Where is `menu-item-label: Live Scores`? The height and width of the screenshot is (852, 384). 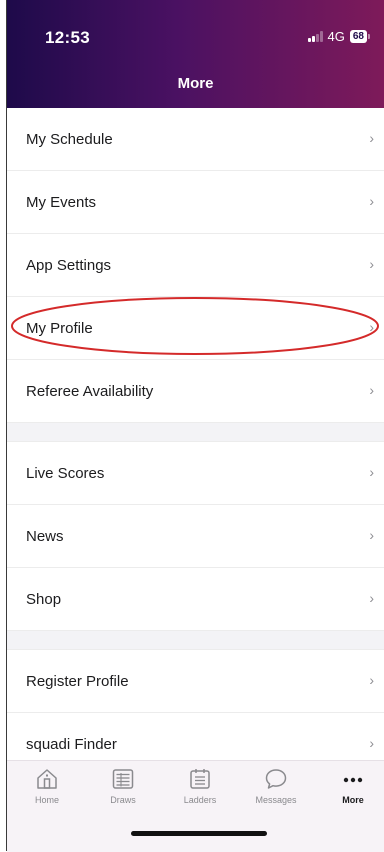 menu-item-label: Live Scores is located at coordinates (65, 473).